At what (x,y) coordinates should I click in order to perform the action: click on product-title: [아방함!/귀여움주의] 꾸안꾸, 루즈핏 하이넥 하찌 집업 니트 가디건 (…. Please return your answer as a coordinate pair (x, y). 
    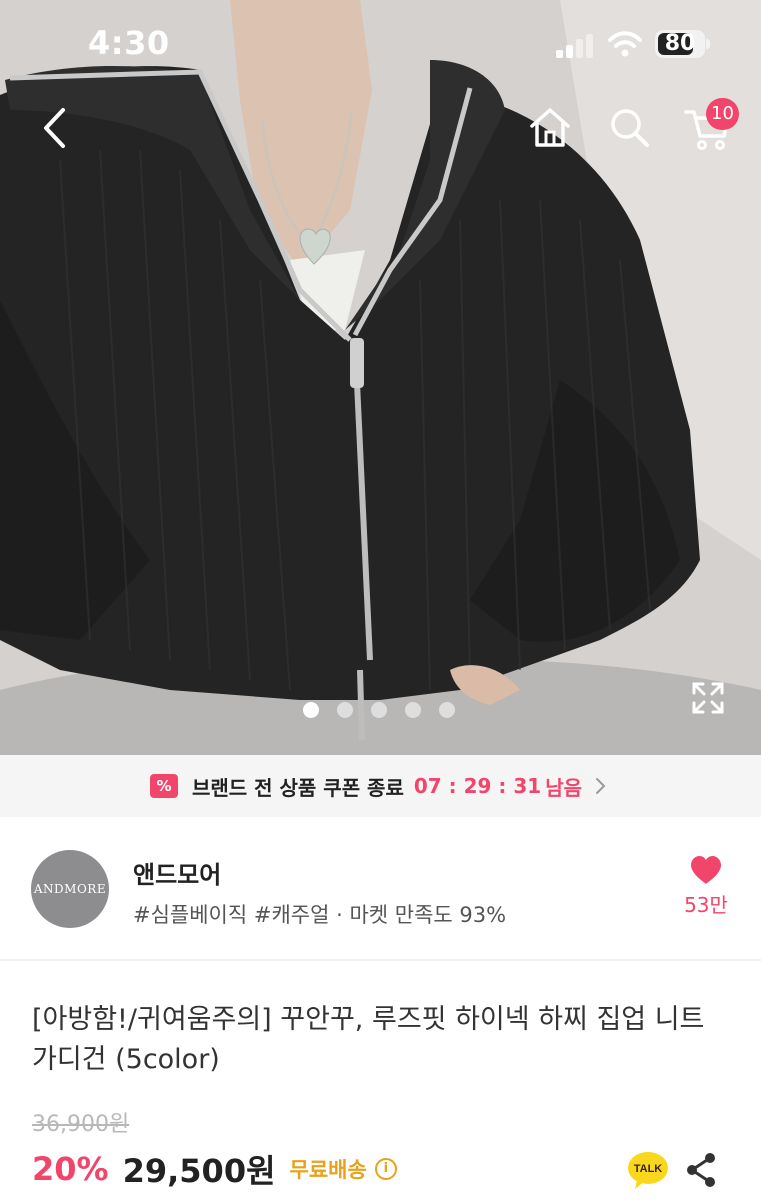
    Looking at the image, I should click on (368, 1039).